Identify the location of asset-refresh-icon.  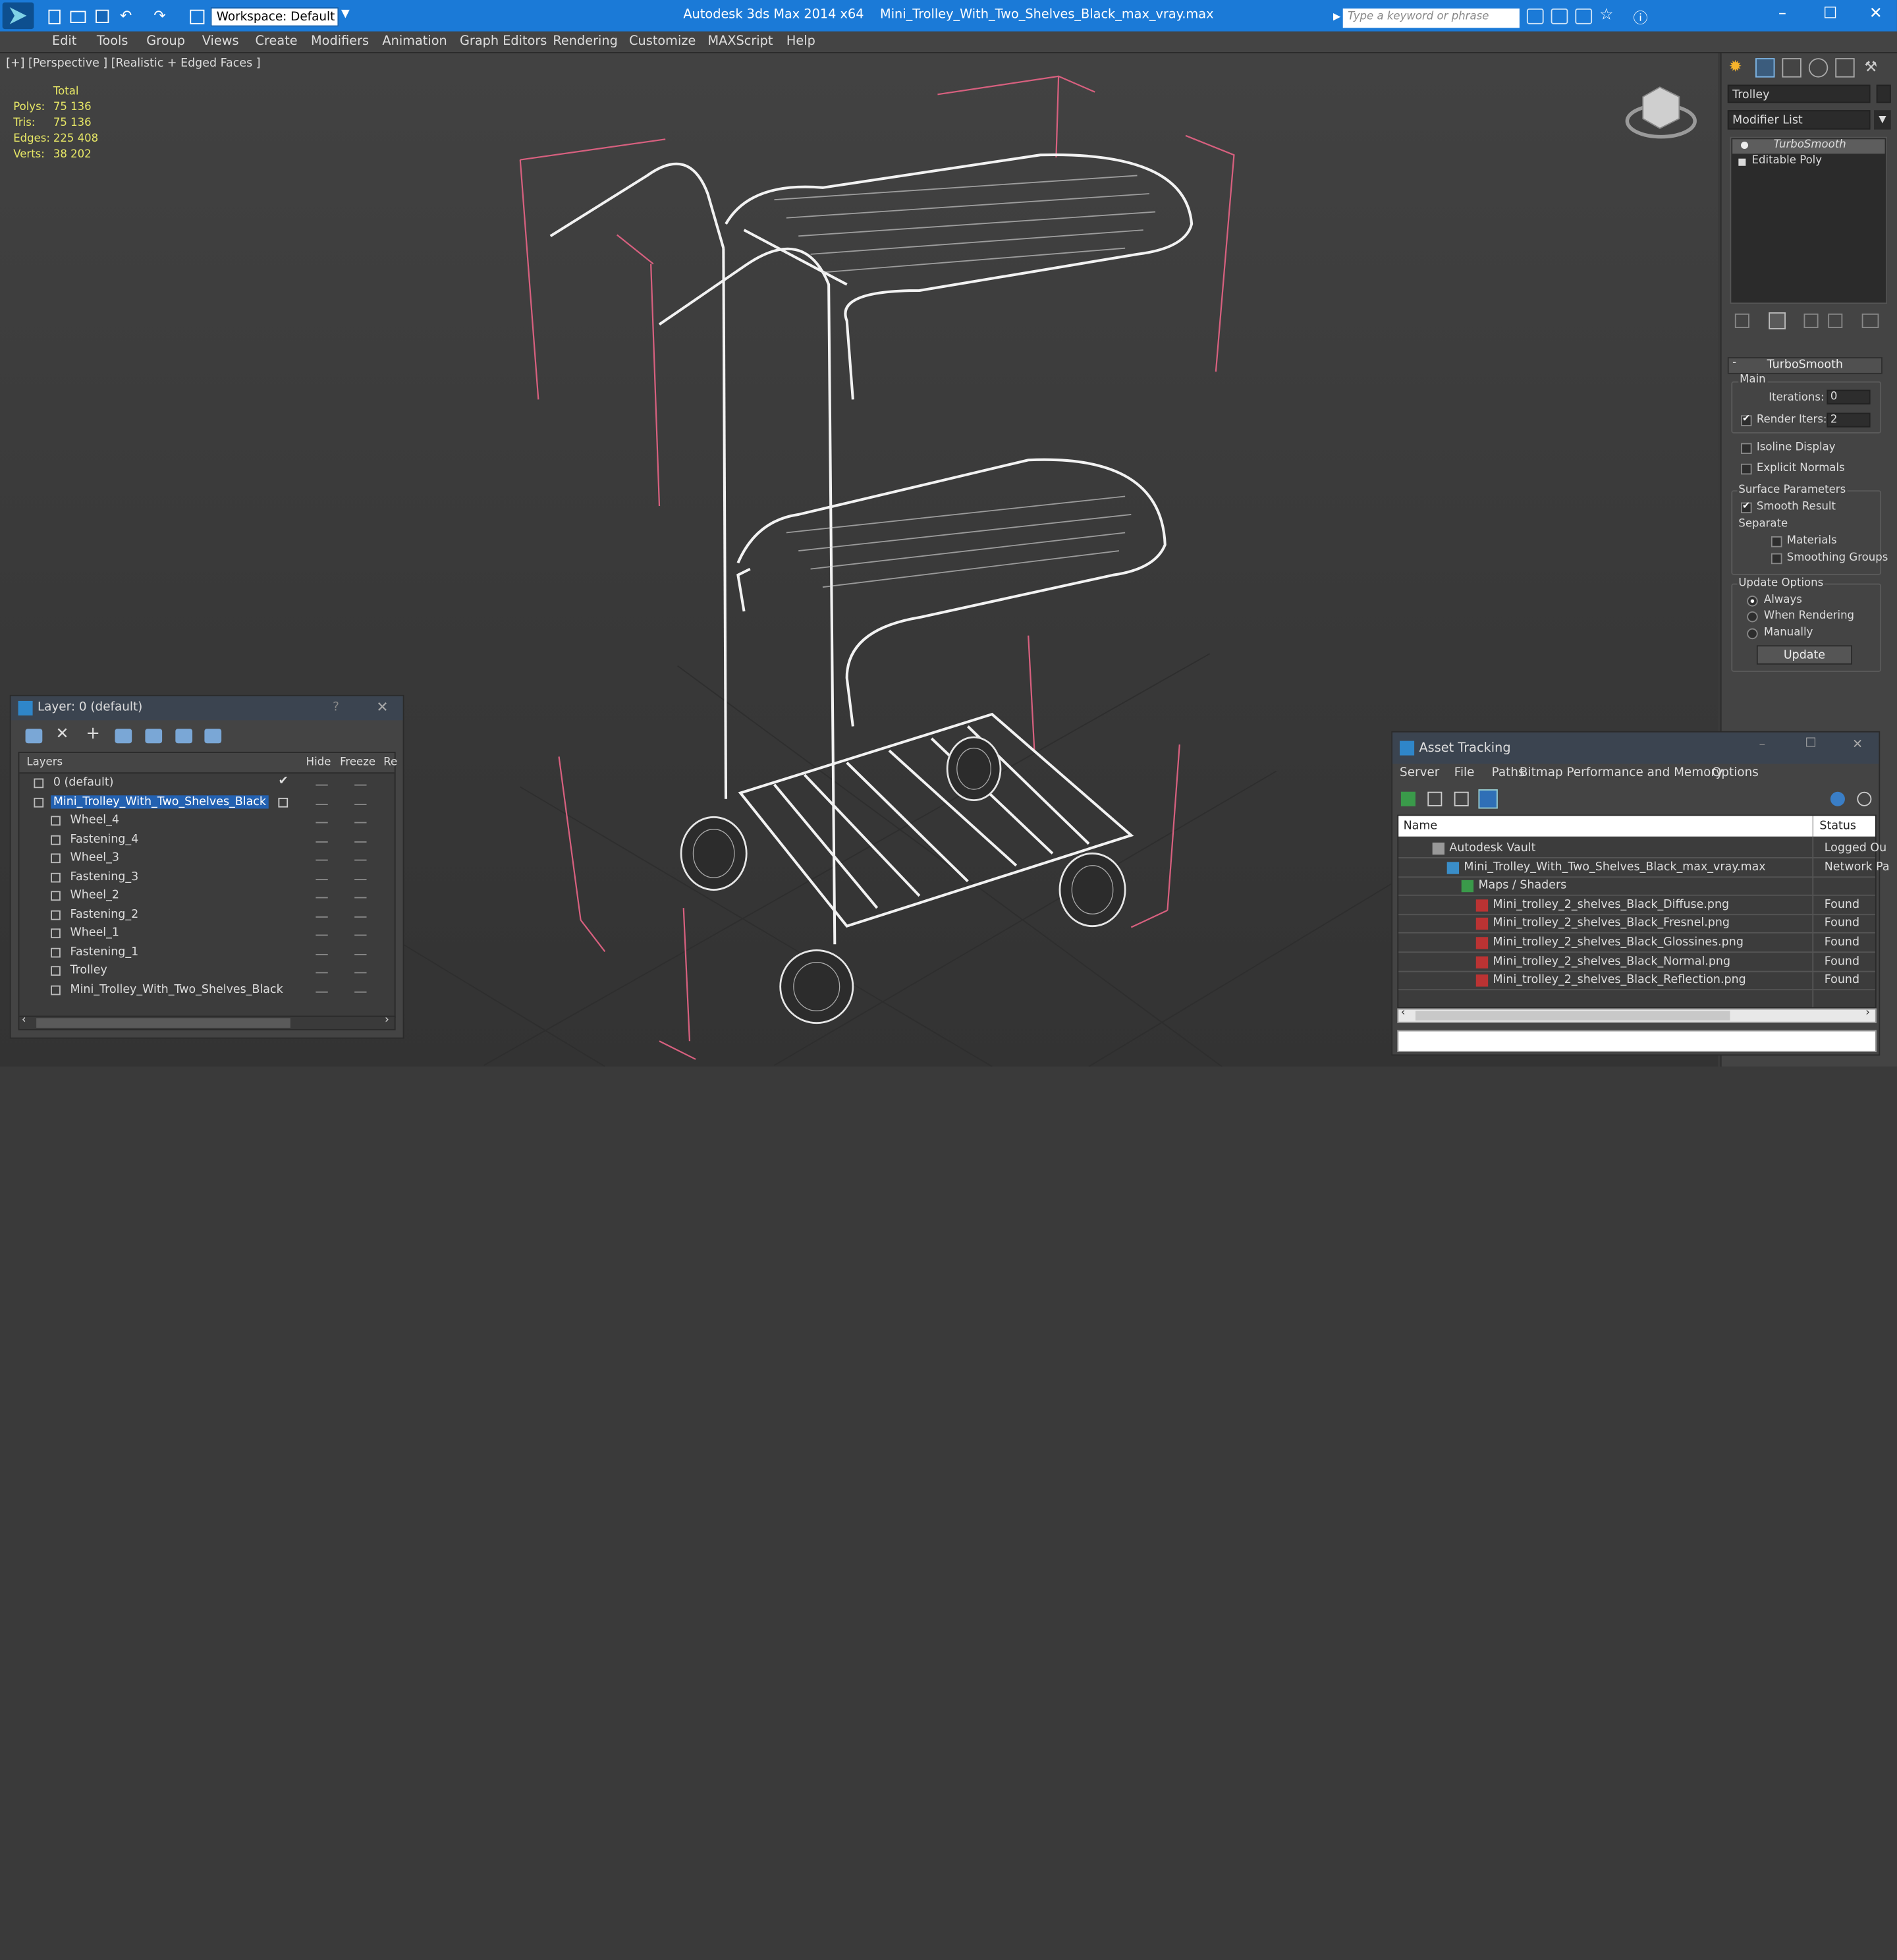
(1408, 798).